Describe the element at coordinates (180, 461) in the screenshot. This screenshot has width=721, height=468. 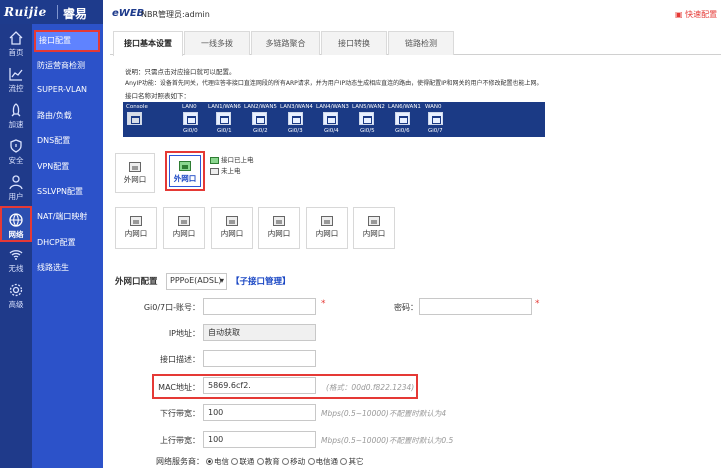
I see `isp-label: 网络服务商：` at that location.